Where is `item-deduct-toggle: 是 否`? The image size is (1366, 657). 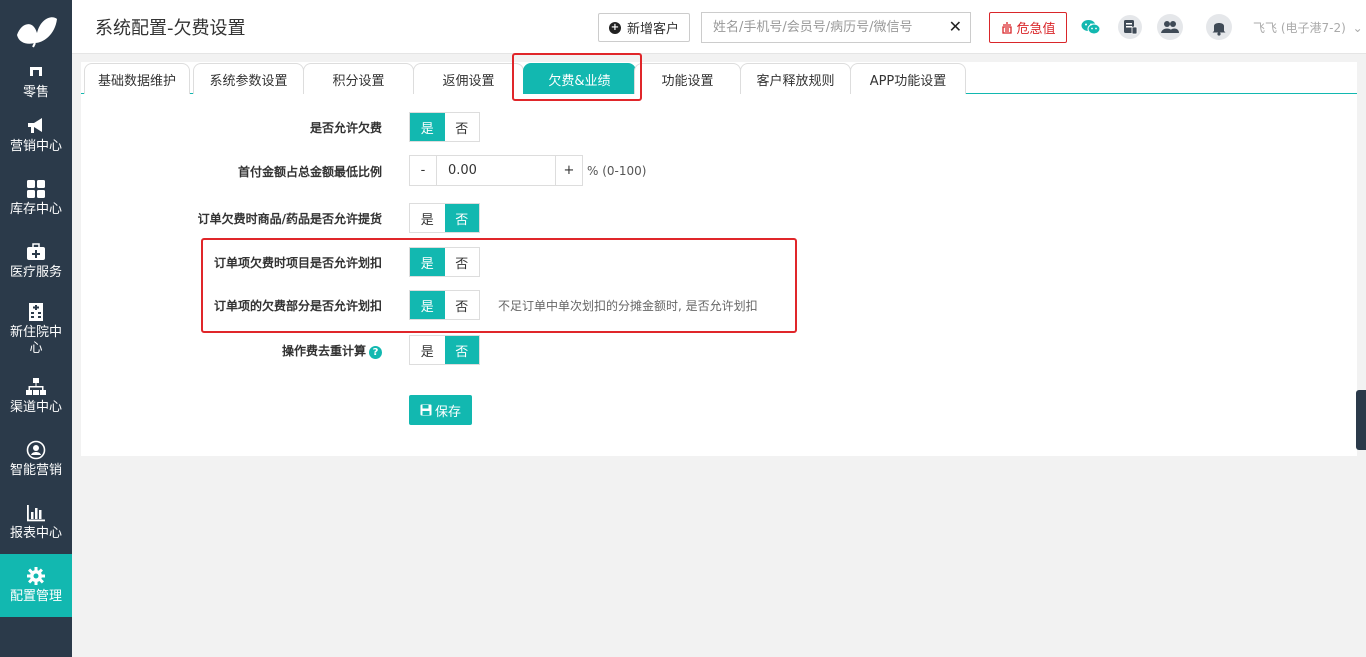
item-deduct-toggle: 是 否 is located at coordinates (444, 262).